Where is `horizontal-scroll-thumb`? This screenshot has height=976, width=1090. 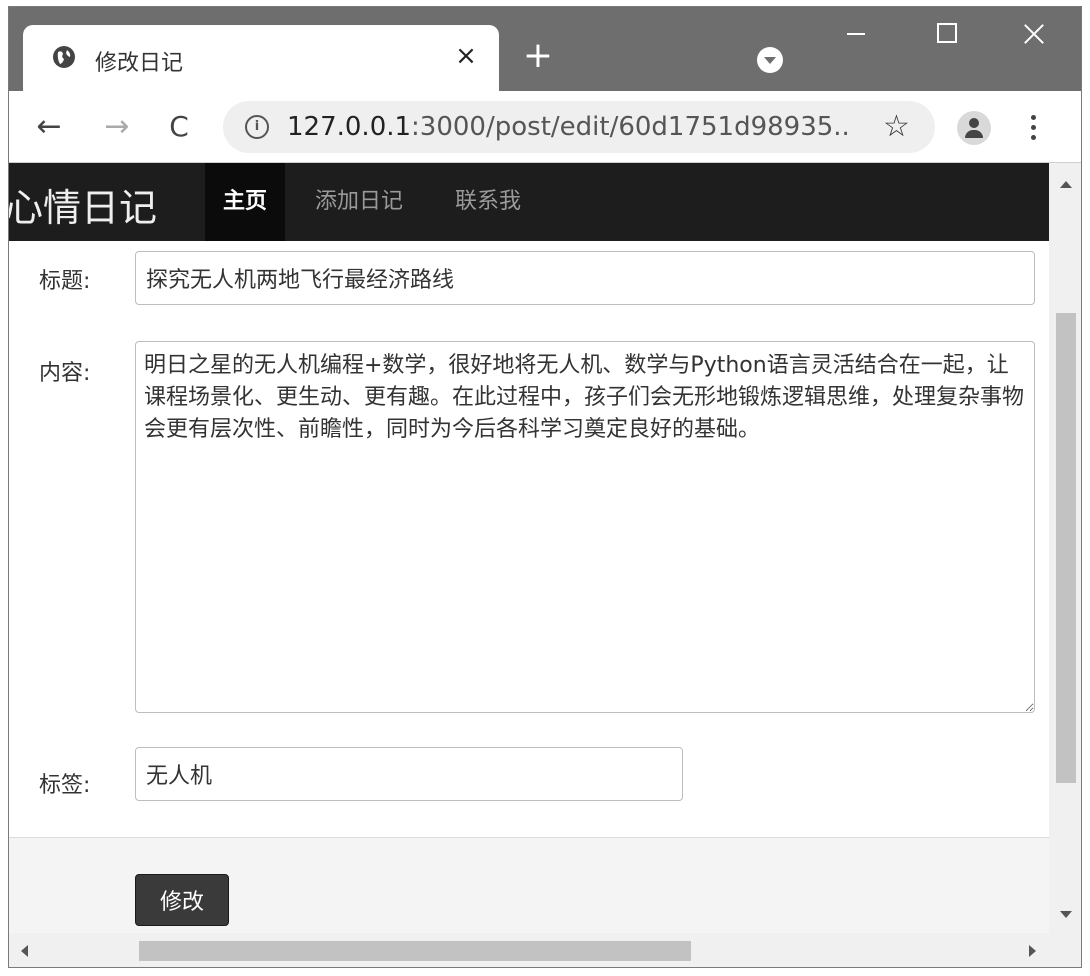
horizontal-scroll-thumb is located at coordinates (415, 951).